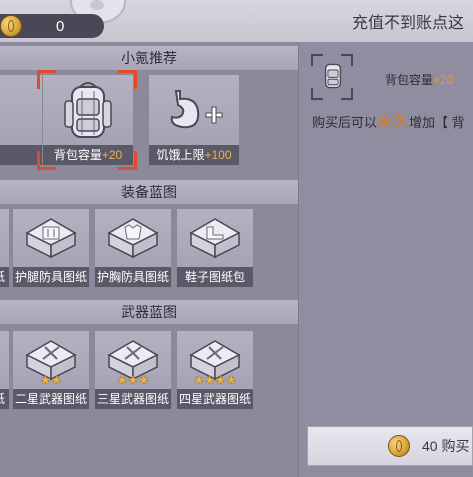 The height and width of the screenshot is (477, 473). I want to click on item-name: 饥饿上限, so click(180, 155).